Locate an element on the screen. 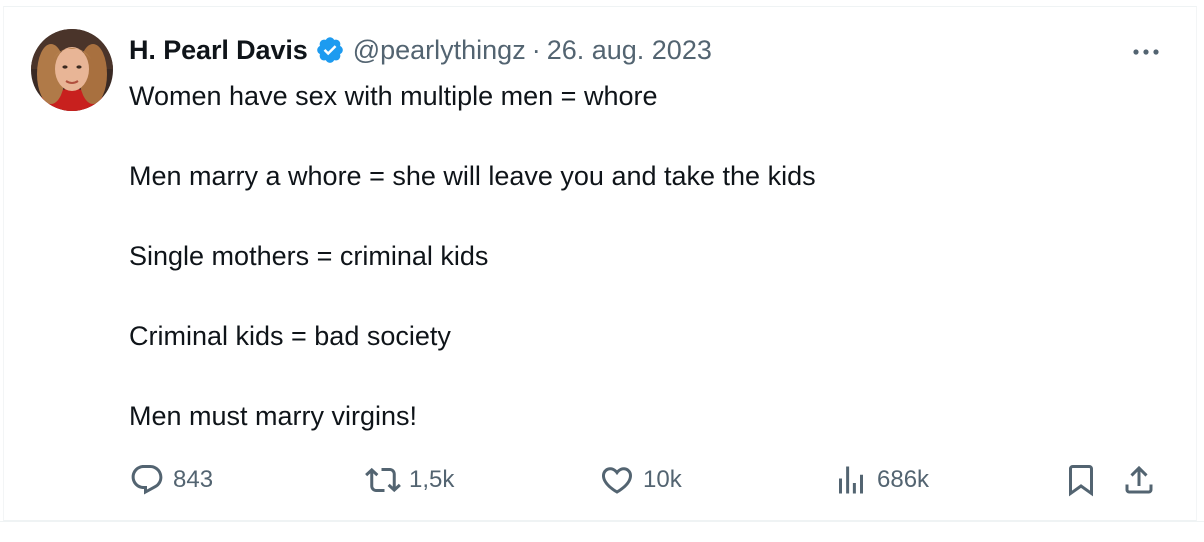 The width and height of the screenshot is (1204, 542). tweet-text-line: Women have sex with multiple men = whore is located at coordinates (393, 96).